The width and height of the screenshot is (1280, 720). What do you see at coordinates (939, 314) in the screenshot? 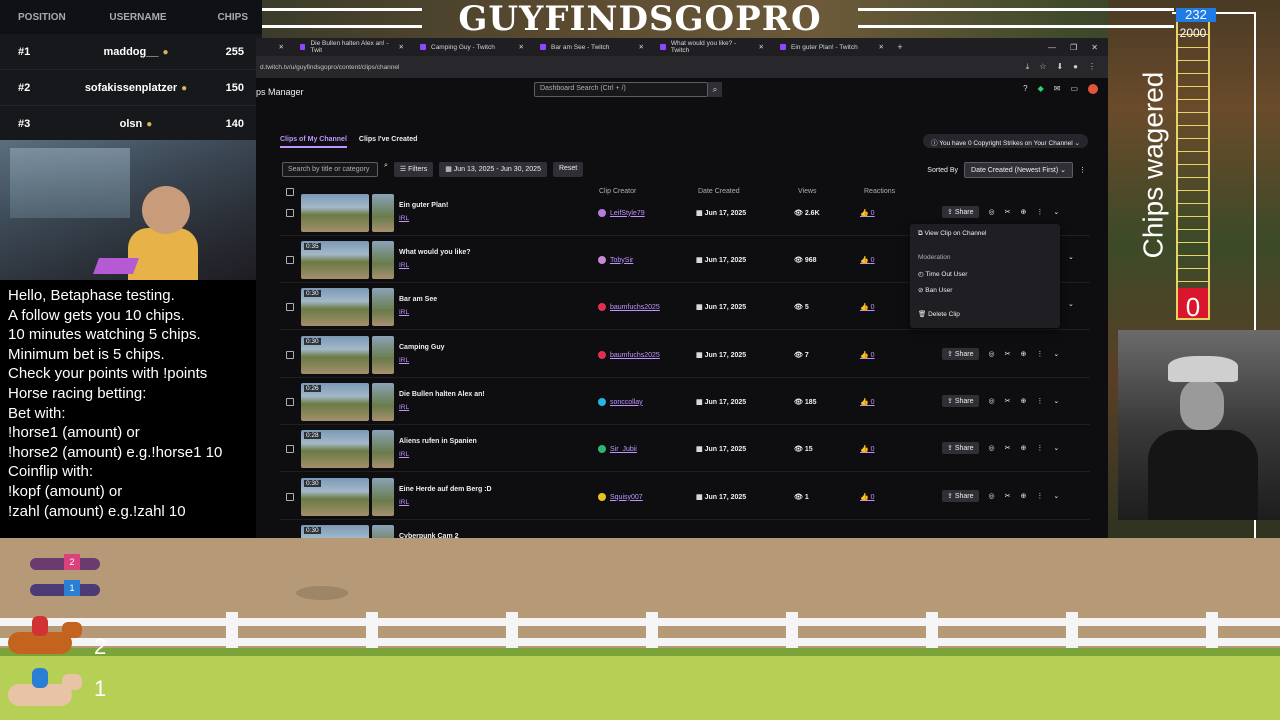
I see `menu-item-delete: 🗑 Delete Clip` at bounding box center [939, 314].